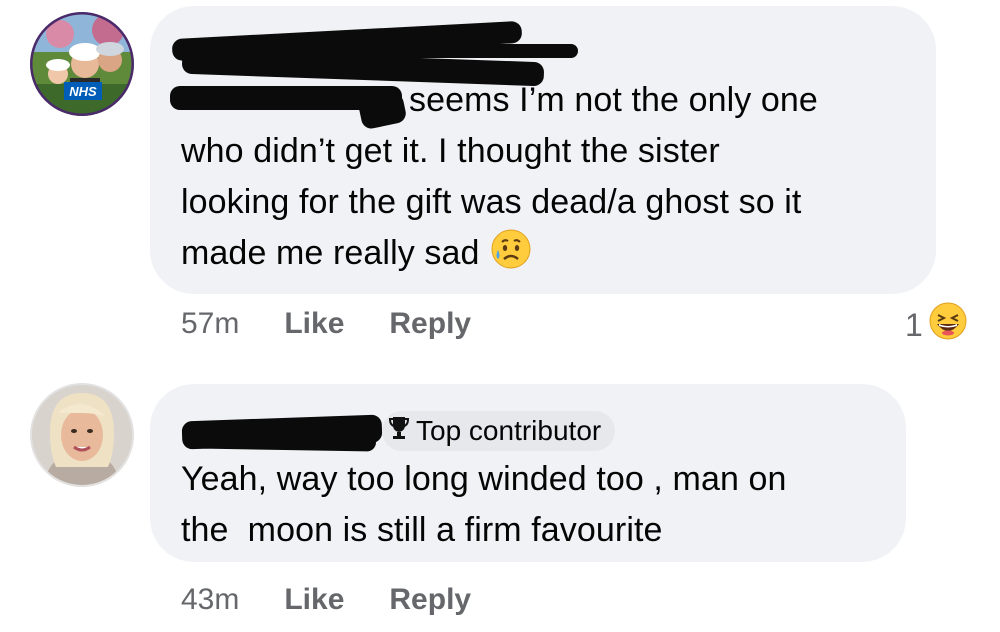 The image size is (1000, 632). What do you see at coordinates (914, 324) in the screenshot?
I see `reaction-count: 1` at bounding box center [914, 324].